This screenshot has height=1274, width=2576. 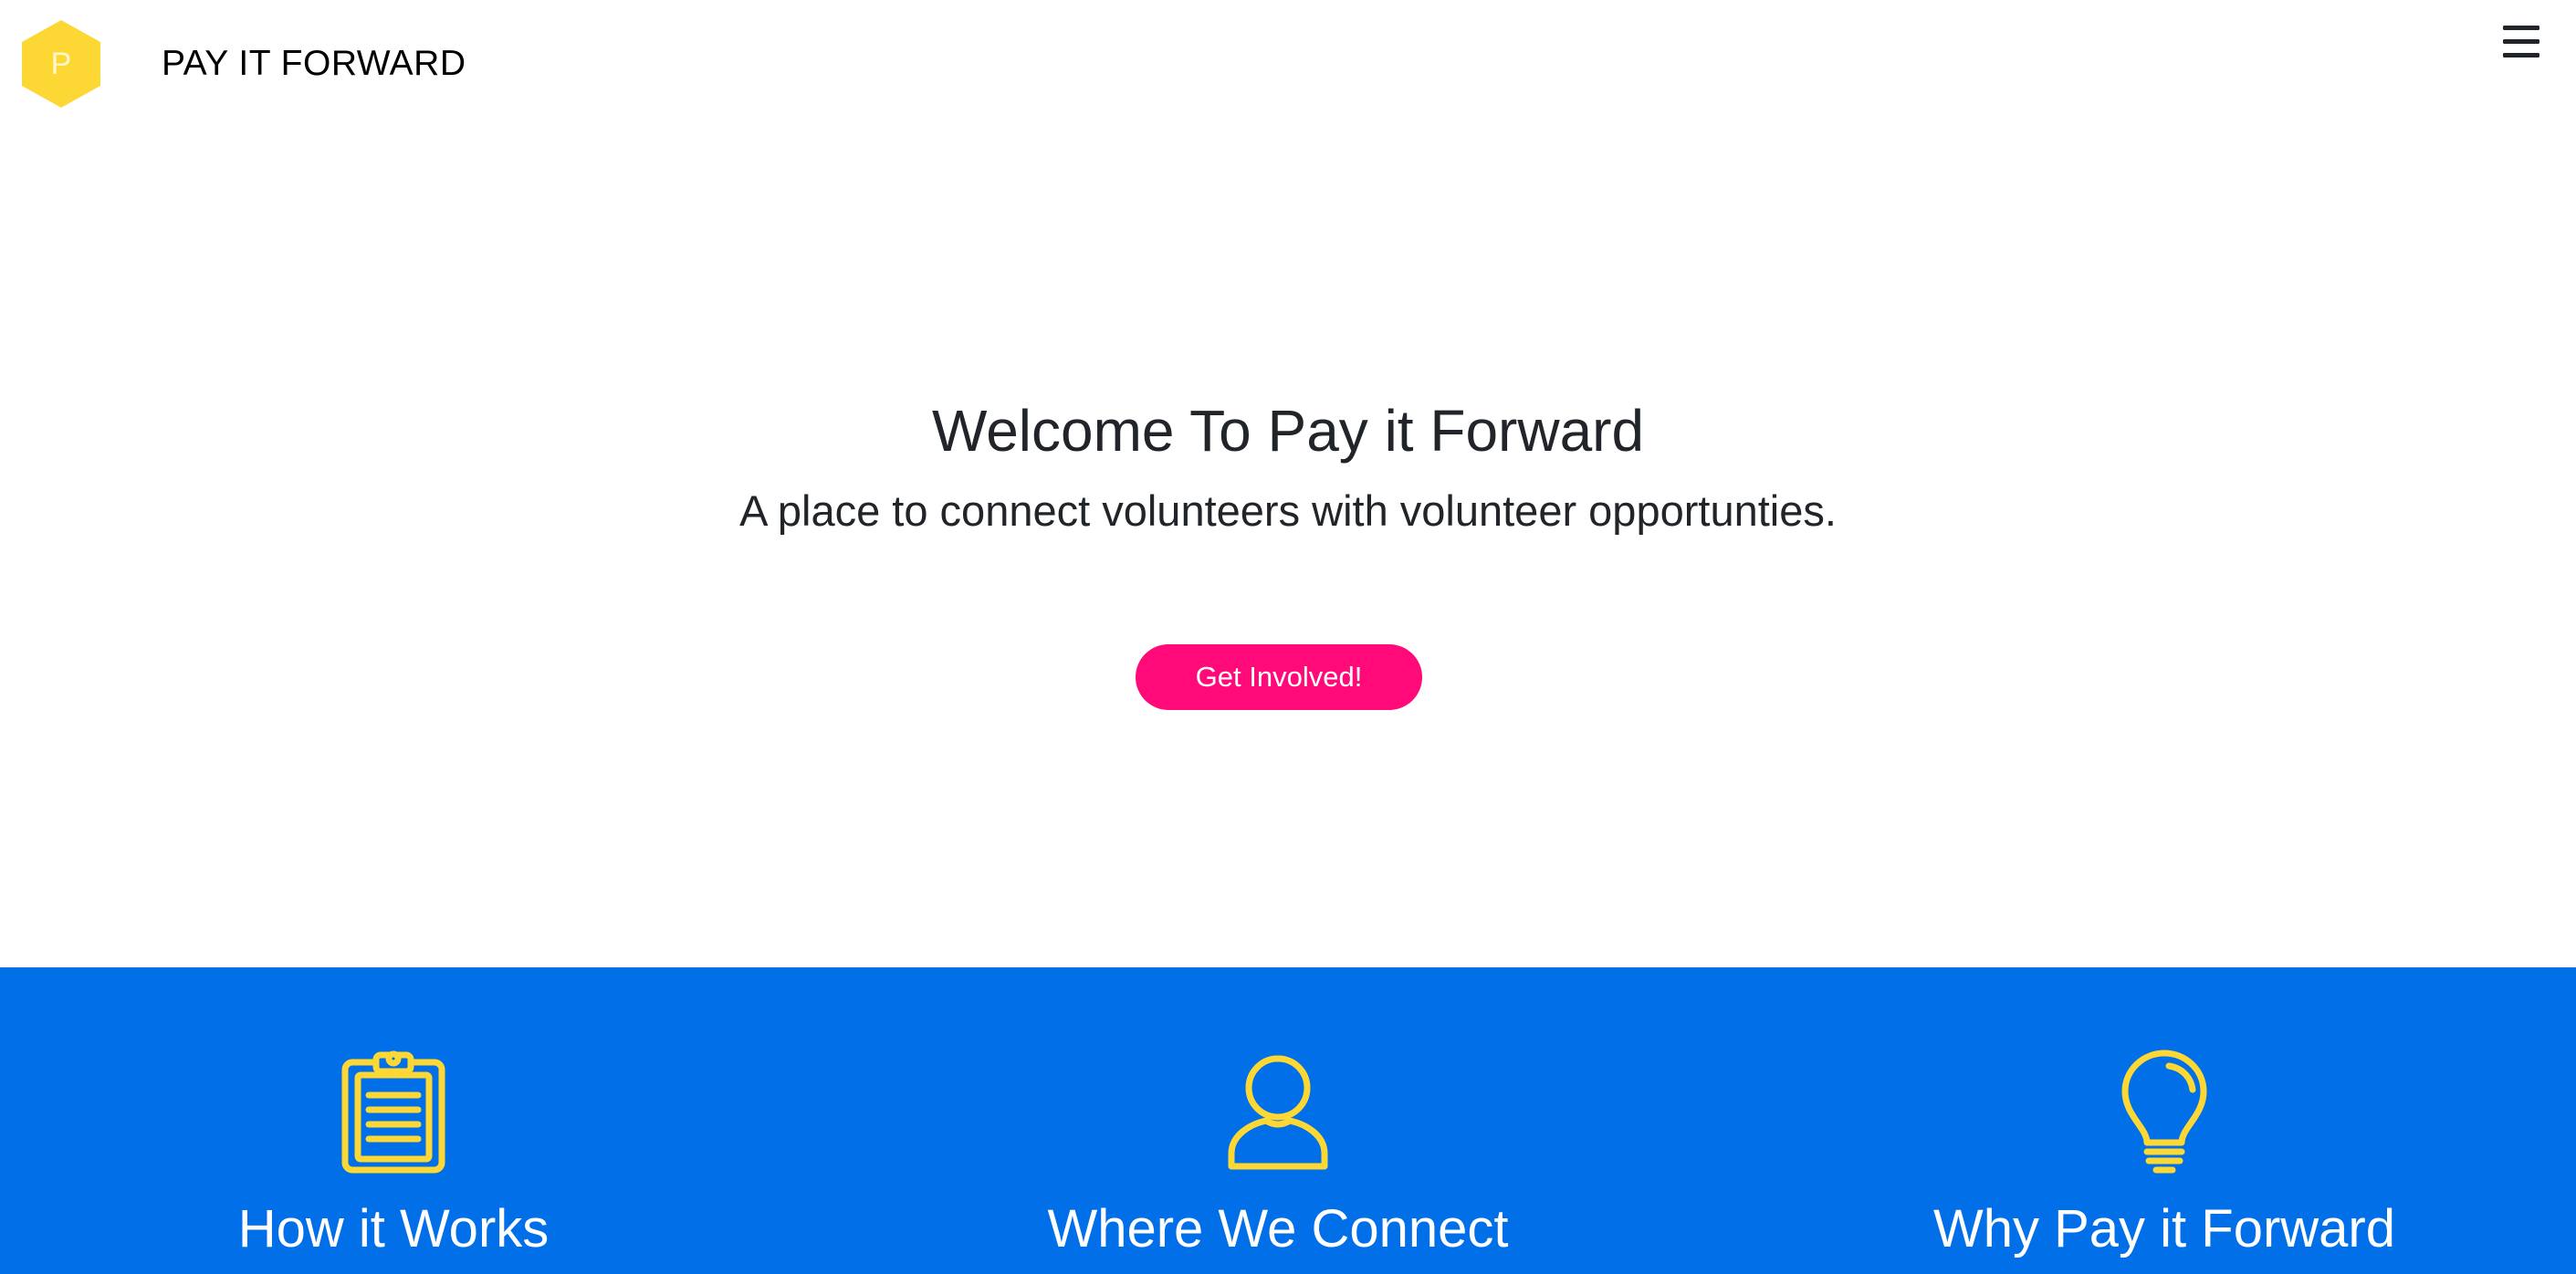 I want to click on get-involved-button: Get Involved!, so click(x=1279, y=677).